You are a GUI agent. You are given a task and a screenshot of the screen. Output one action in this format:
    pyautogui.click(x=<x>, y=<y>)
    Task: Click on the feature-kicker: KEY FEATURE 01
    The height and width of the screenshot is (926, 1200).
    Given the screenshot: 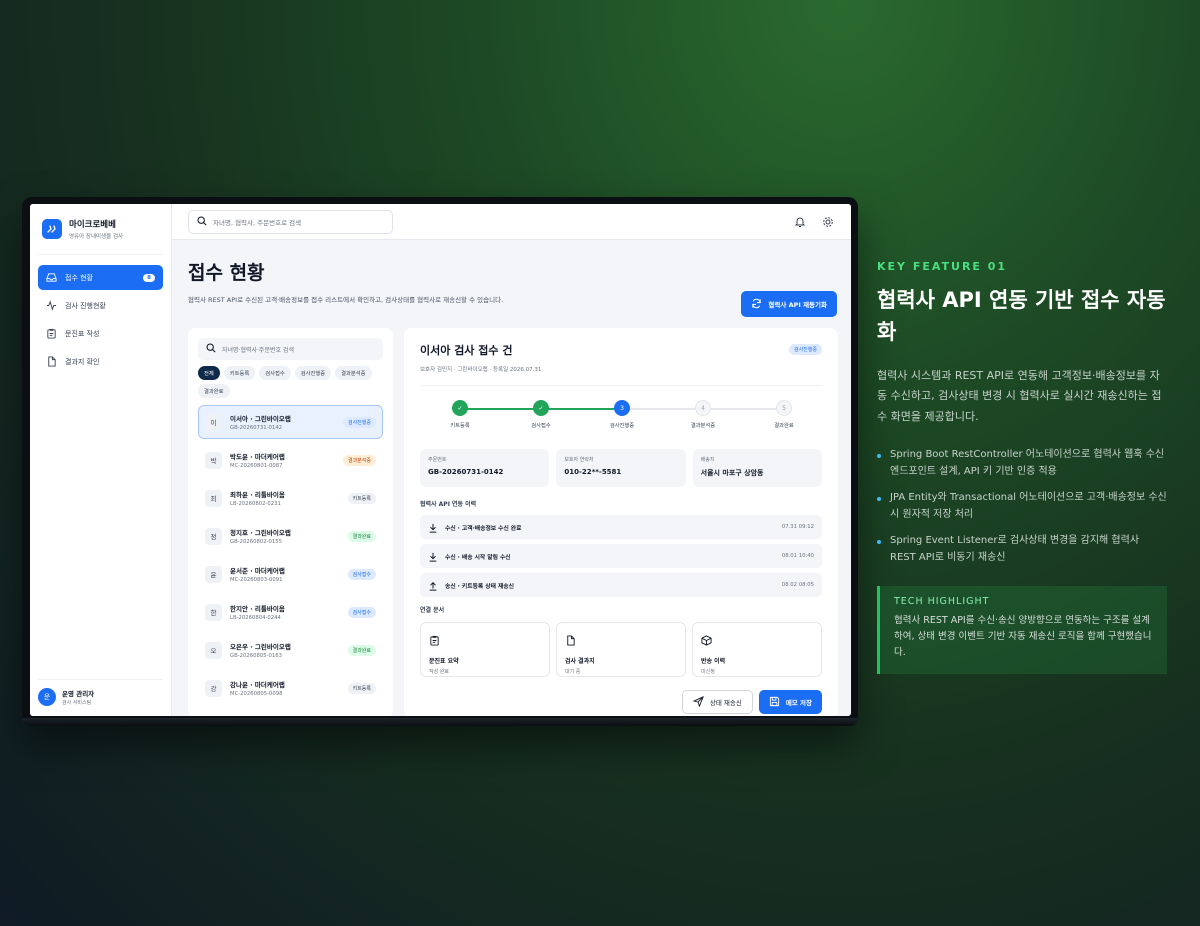 What is the action you would take?
    pyautogui.click(x=942, y=266)
    